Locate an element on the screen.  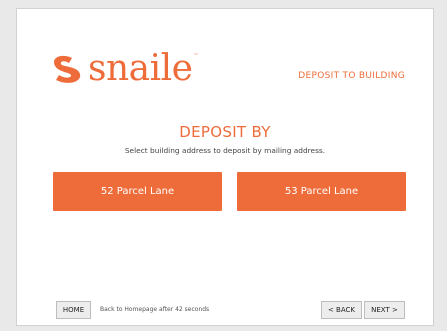
section-heading: DEPOSIT BY is located at coordinates (225, 132).